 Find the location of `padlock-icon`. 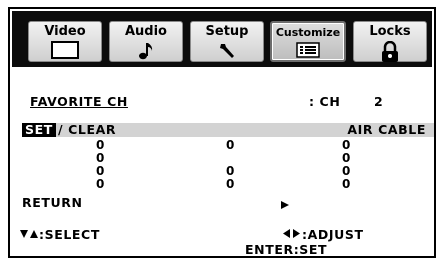

padlock-icon is located at coordinates (390, 51).